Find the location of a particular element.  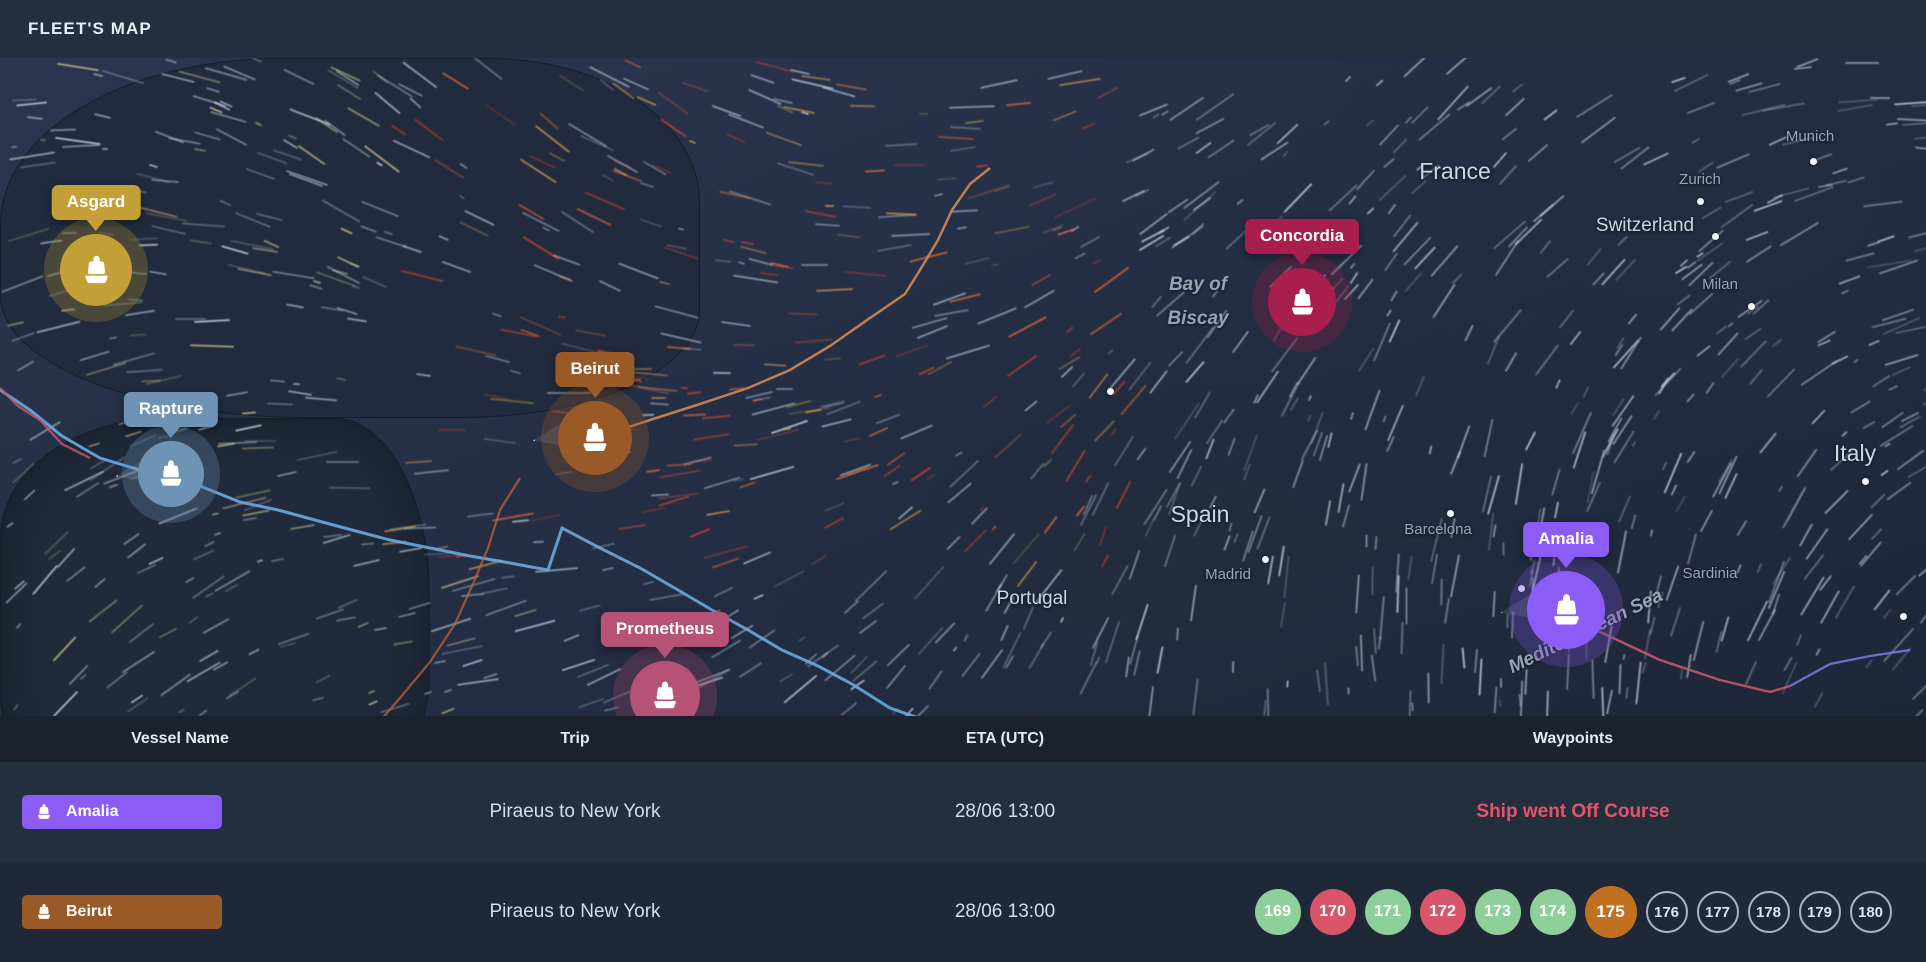

vessel-chip: Amalia is located at coordinates (122, 812).